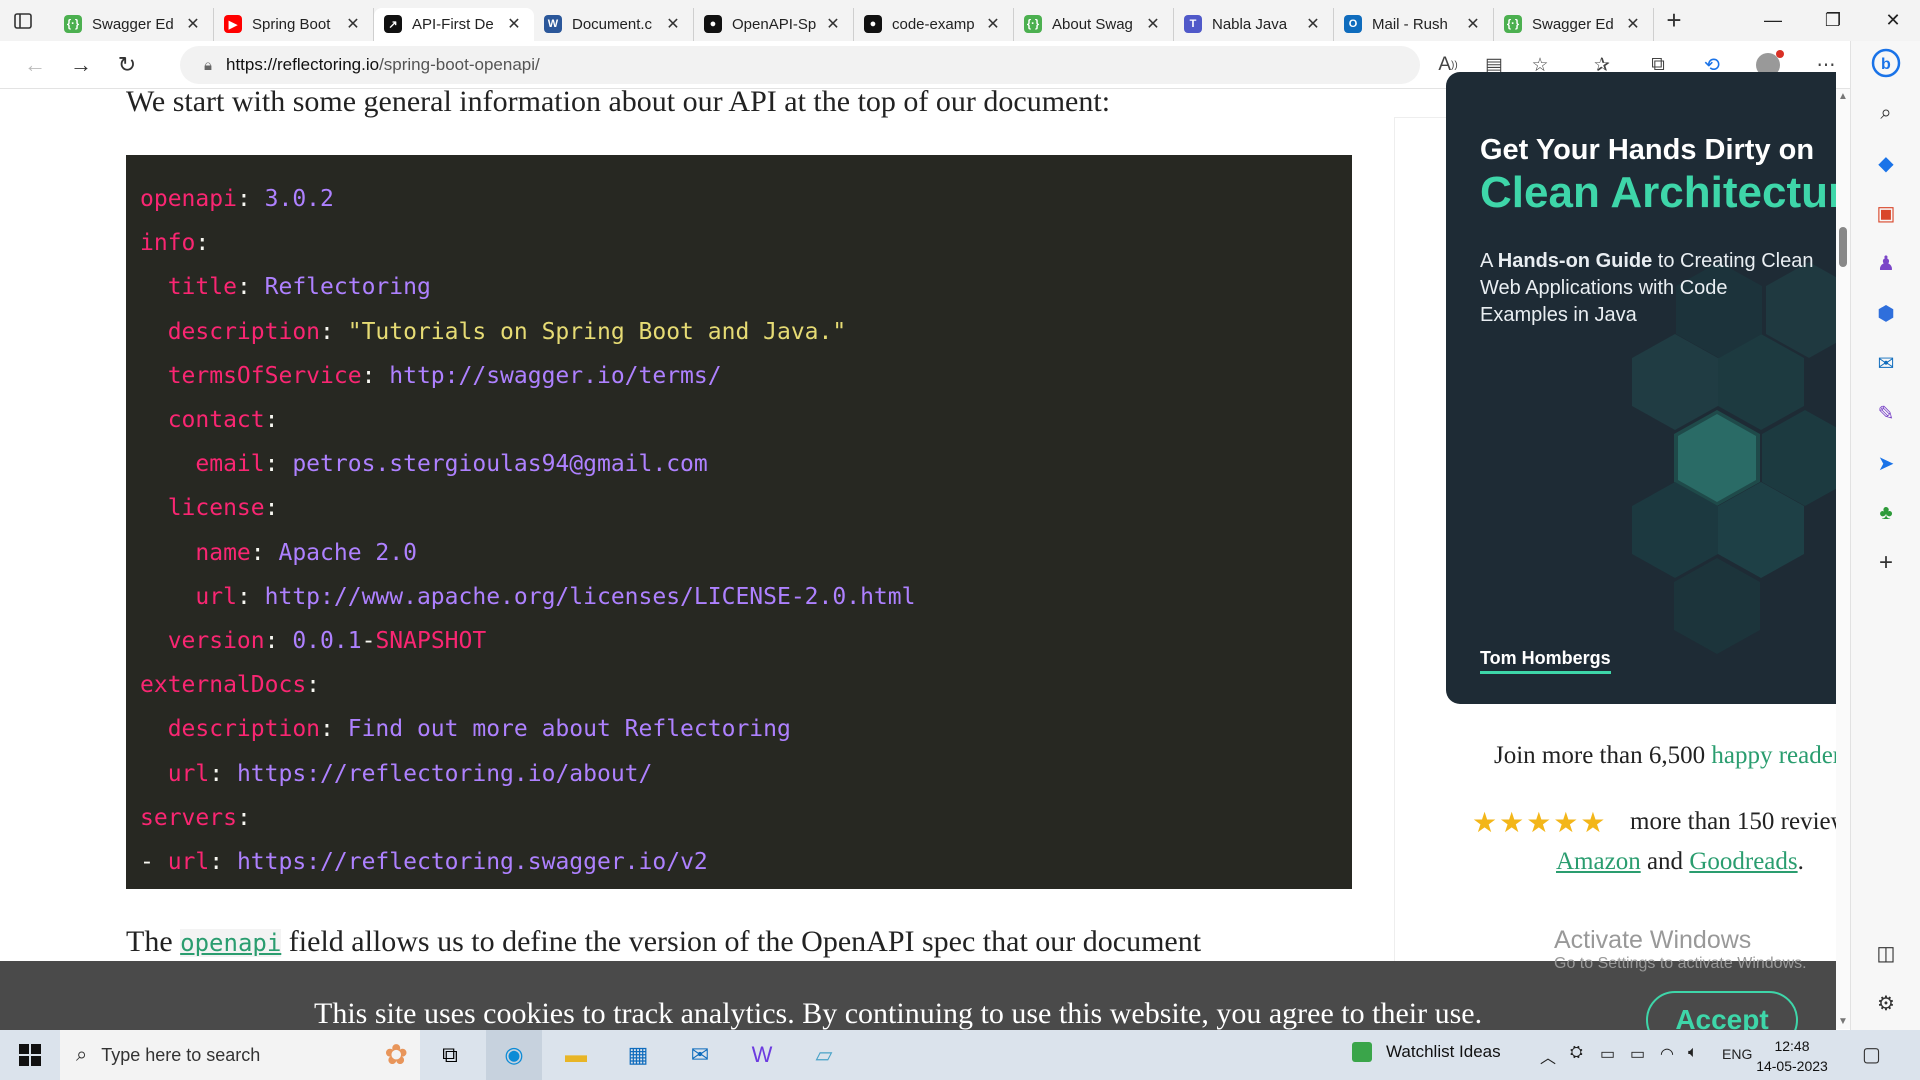 The image size is (1920, 1080). I want to click on code-token: termsOfService, so click(251, 375).